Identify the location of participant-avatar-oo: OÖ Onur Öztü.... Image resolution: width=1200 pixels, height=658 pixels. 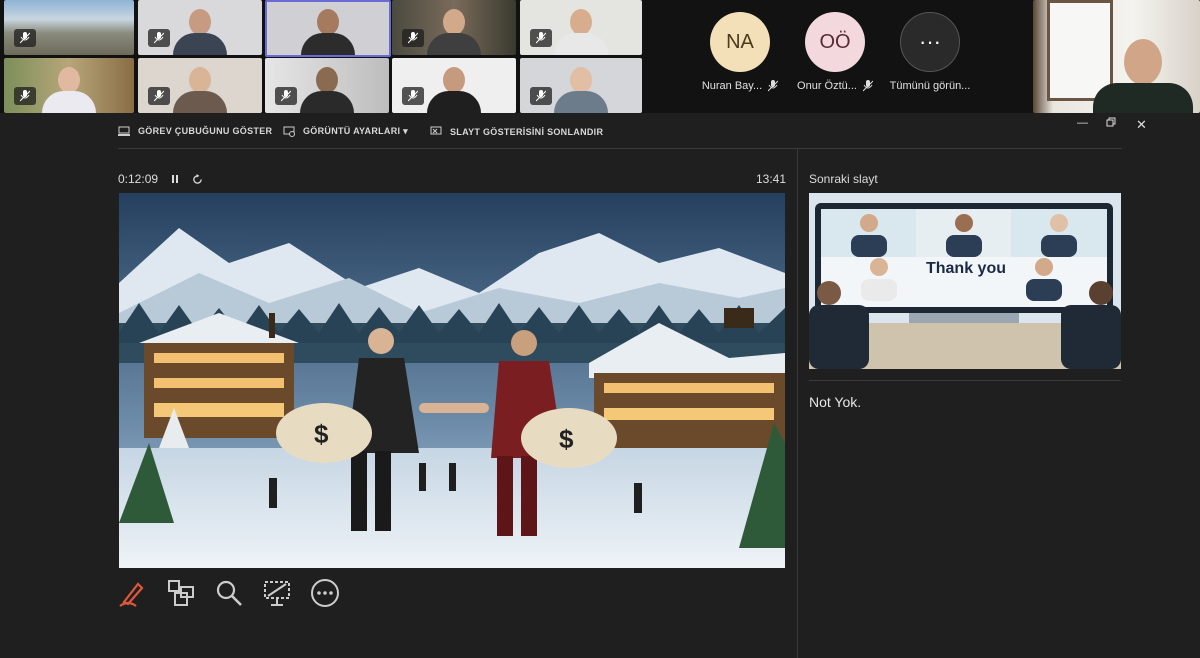
(835, 52).